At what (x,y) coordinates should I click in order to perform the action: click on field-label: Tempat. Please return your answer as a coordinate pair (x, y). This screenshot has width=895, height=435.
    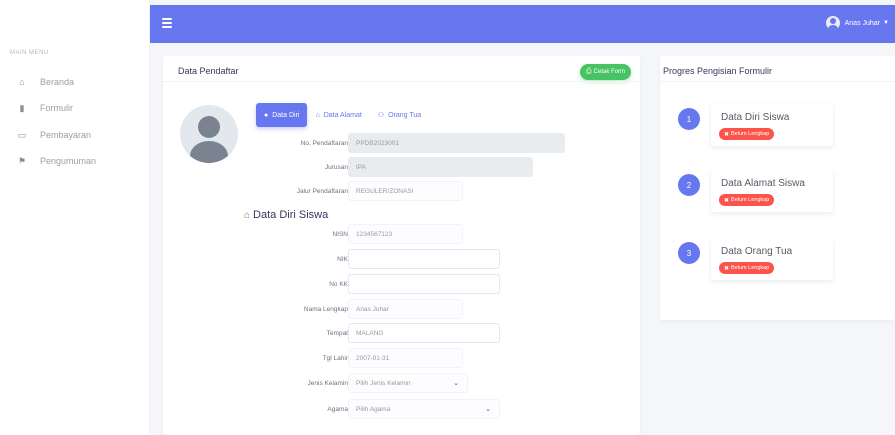
    Looking at the image, I should click on (337, 333).